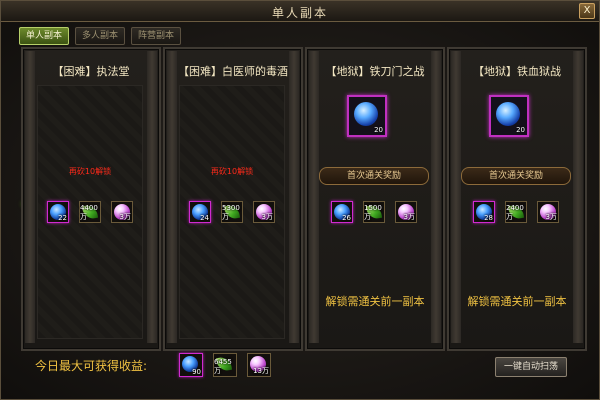 The width and height of the screenshot is (600, 400). I want to click on reward-count: 6455万, so click(223, 366).